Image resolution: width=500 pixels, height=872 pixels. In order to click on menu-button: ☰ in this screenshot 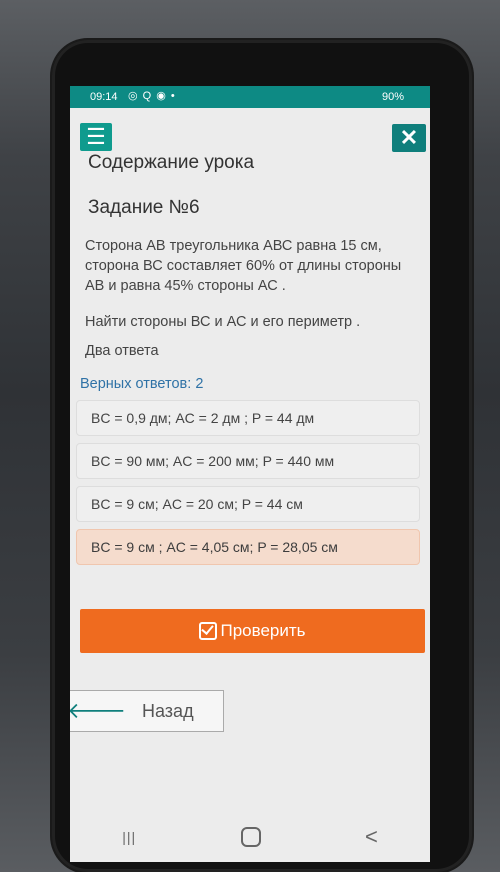, I will do `click(96, 137)`.